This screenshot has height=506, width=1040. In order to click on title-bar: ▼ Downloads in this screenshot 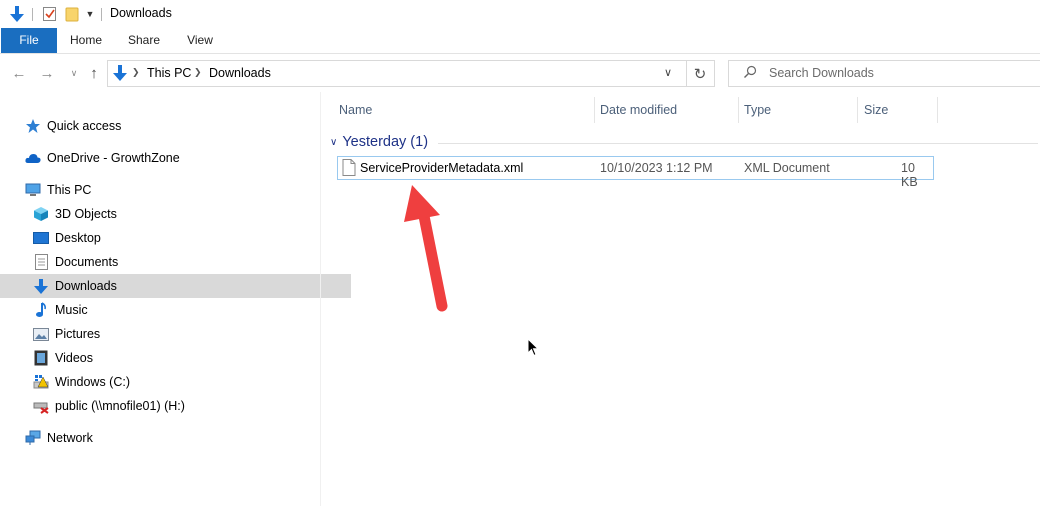, I will do `click(520, 14)`.